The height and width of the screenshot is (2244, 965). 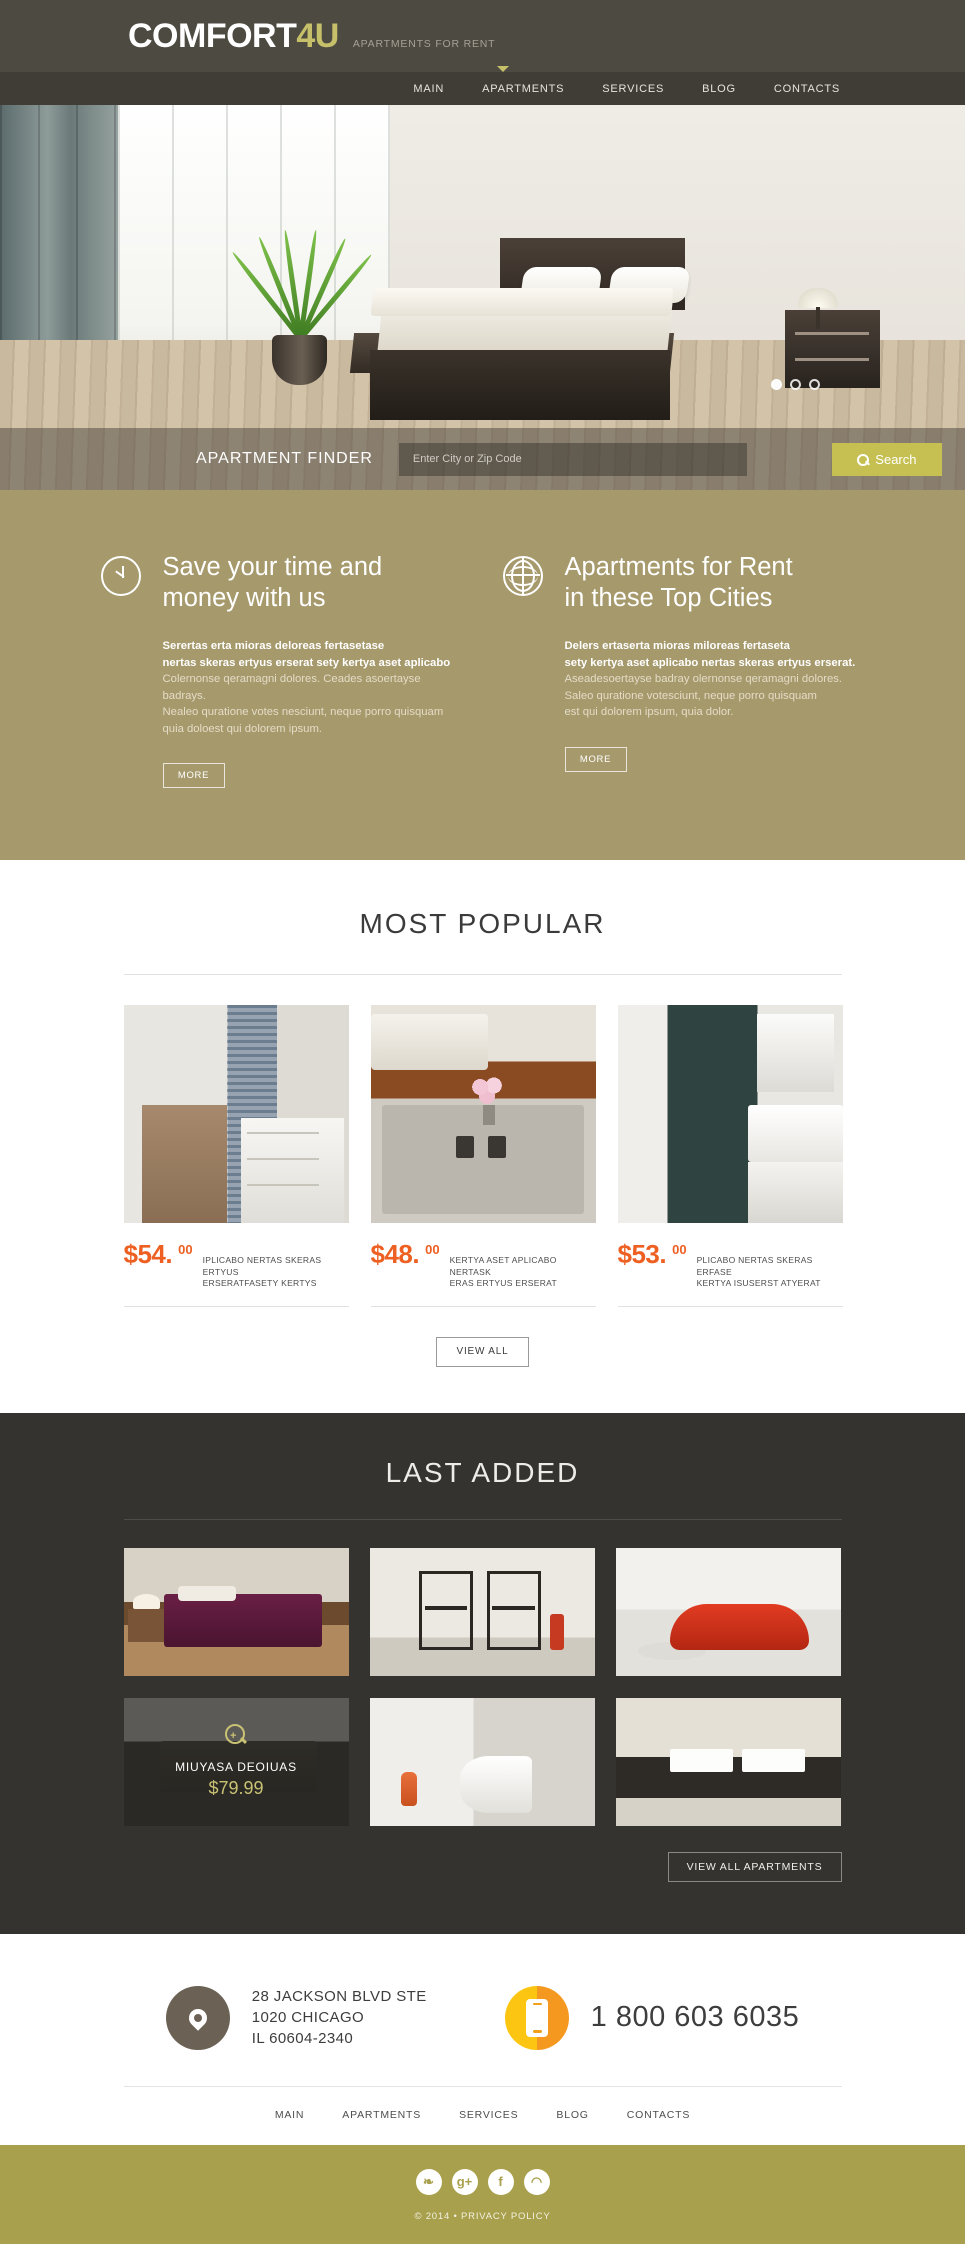 What do you see at coordinates (236, 1611) in the screenshot?
I see `last-added-tile-bedroom-purple` at bounding box center [236, 1611].